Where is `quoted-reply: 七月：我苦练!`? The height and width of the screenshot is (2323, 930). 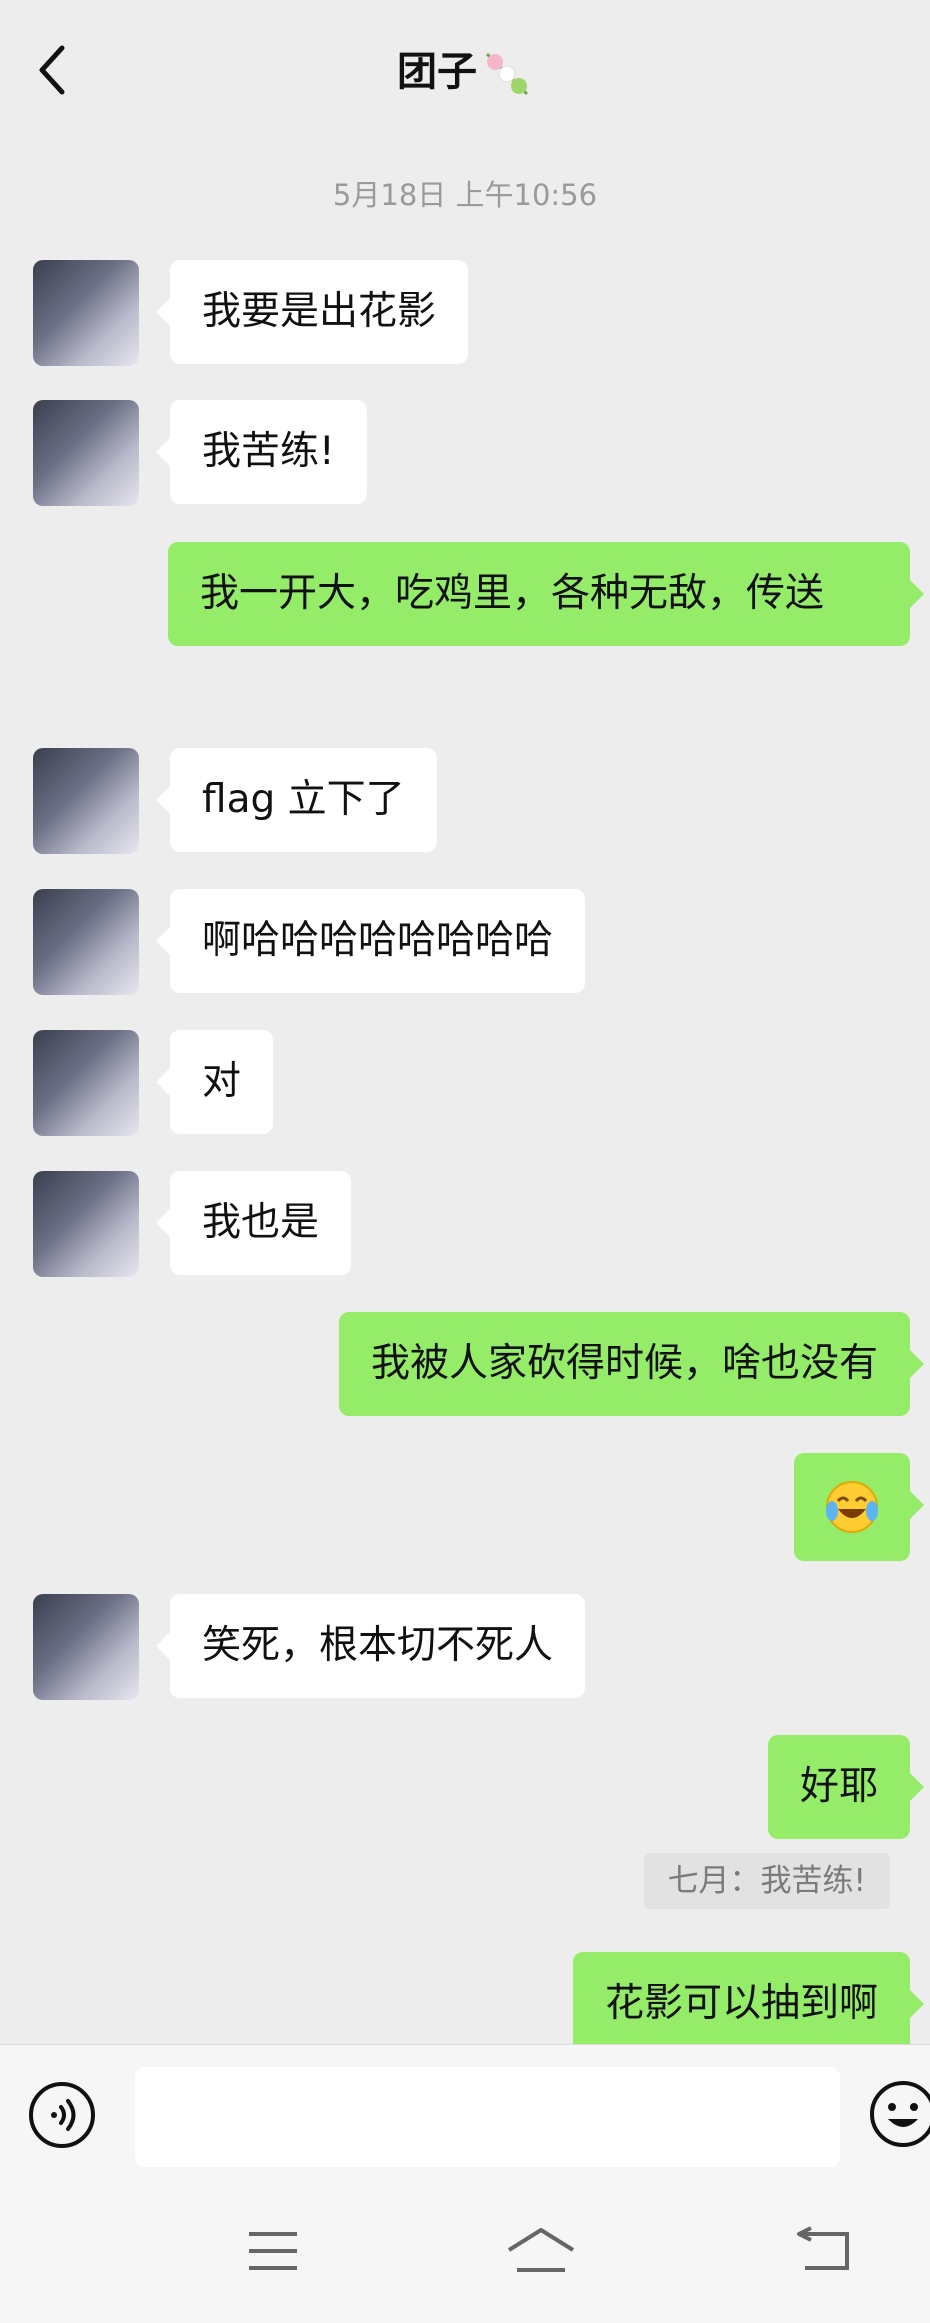 quoted-reply: 七月：我苦练! is located at coordinates (766, 1881).